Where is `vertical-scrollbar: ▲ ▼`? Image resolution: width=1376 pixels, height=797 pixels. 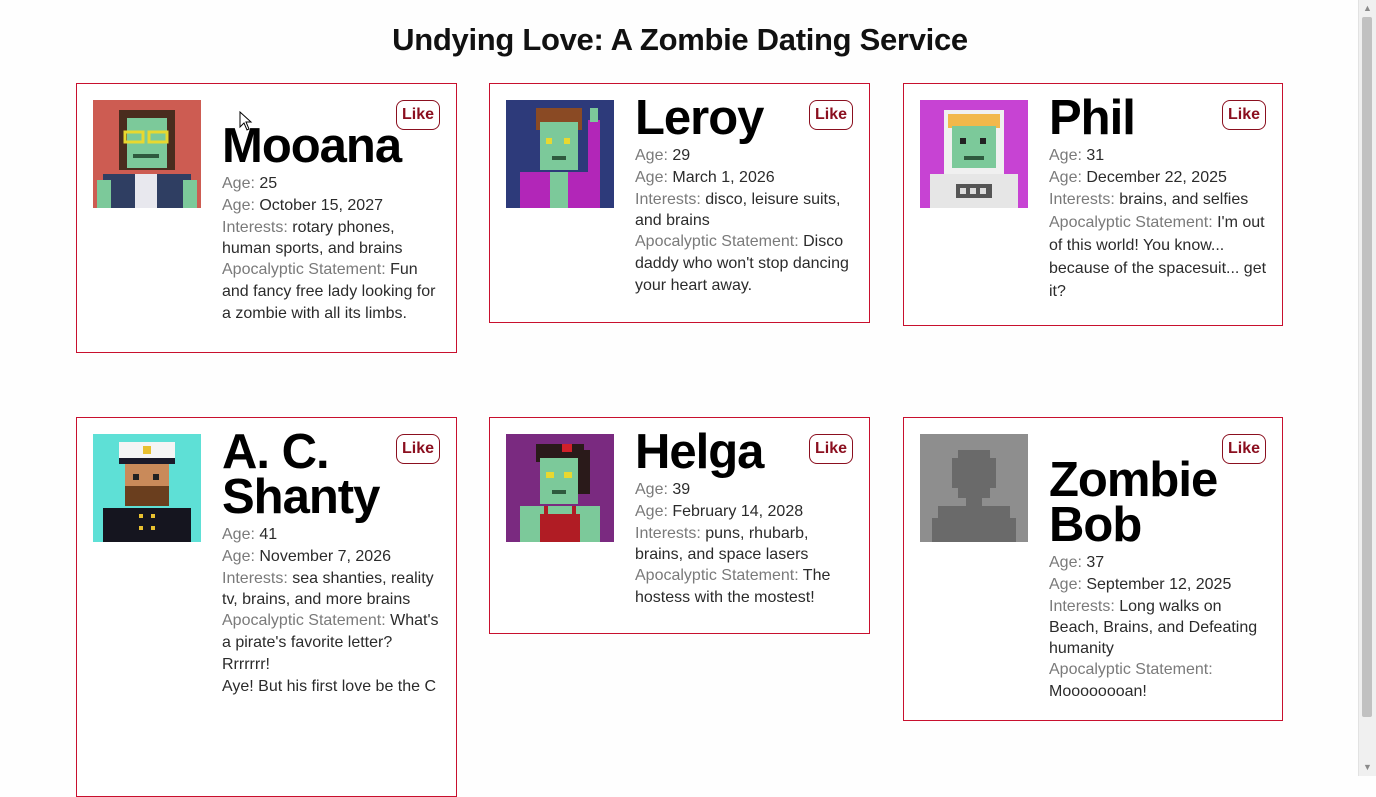
vertical-scrollbar: ▲ ▼ is located at coordinates (1367, 388).